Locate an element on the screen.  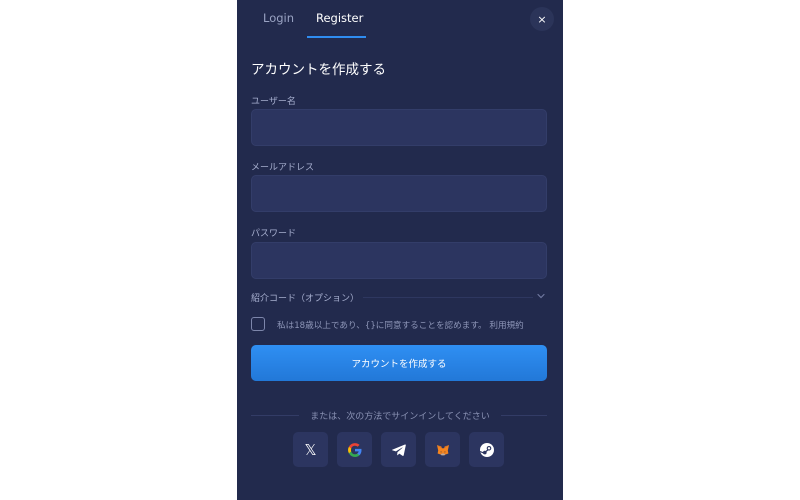
username-label: ユーザー名 is located at coordinates (273, 102).